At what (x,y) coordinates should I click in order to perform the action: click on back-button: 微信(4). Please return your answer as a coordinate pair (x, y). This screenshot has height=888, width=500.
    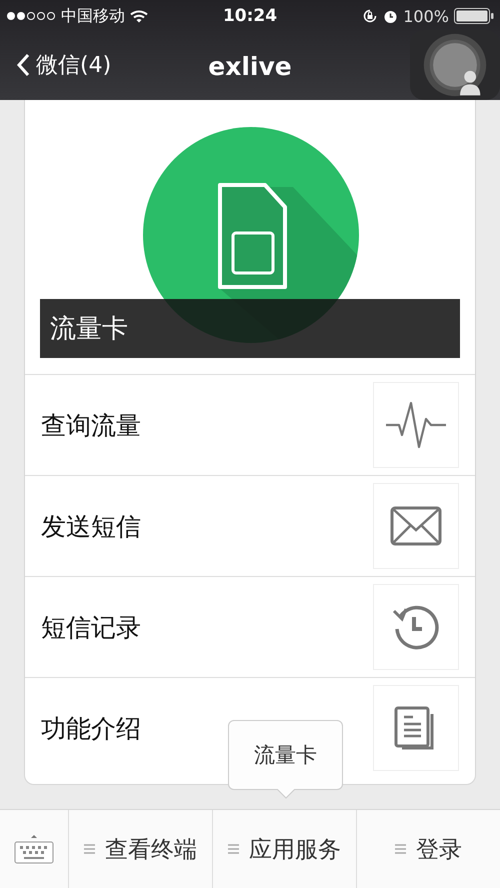
    Looking at the image, I should click on (64, 65).